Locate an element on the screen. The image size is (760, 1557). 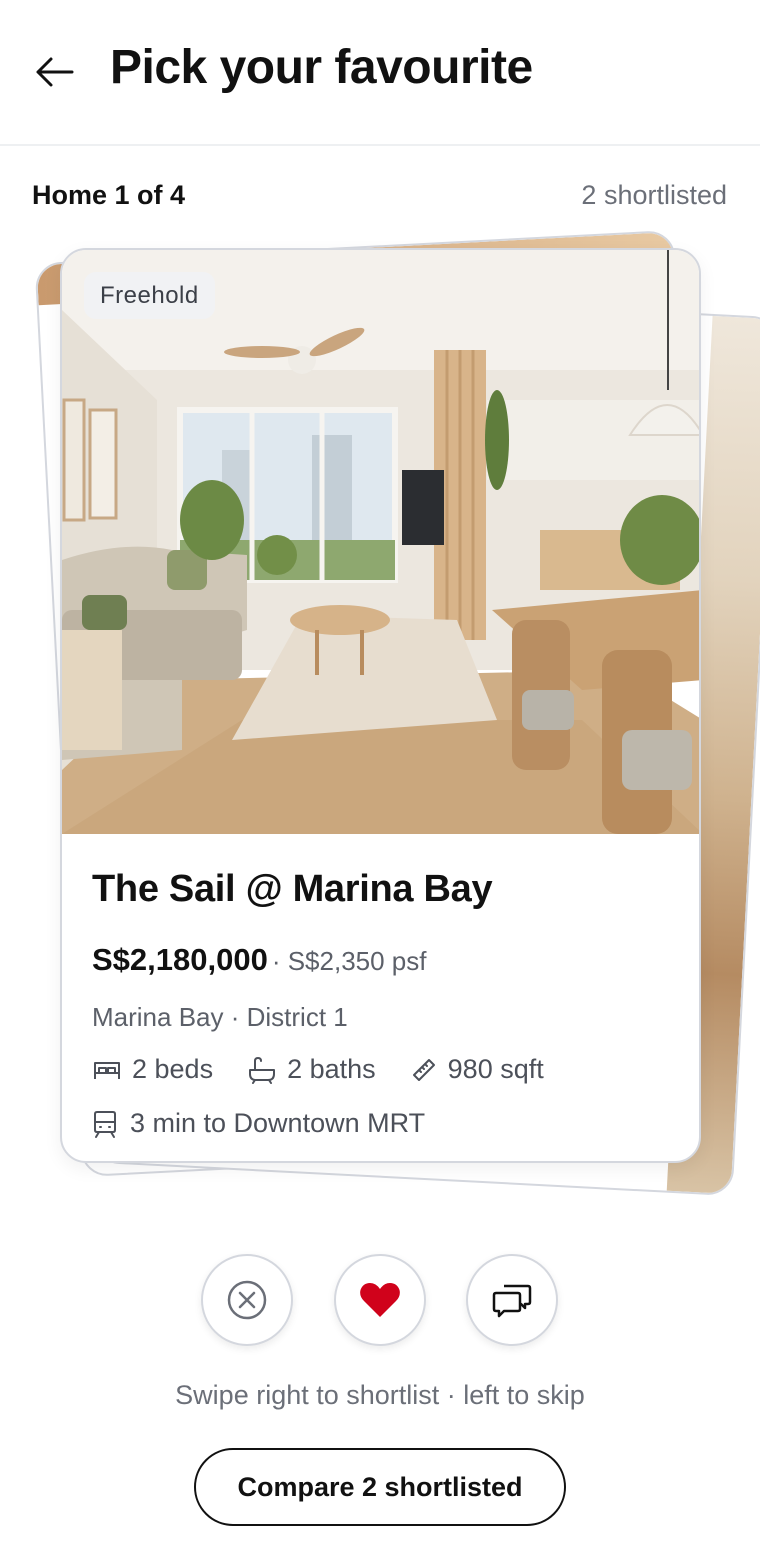
price-row: S$2,180,000 · S$2,350 psf is located at coordinates (259, 960).